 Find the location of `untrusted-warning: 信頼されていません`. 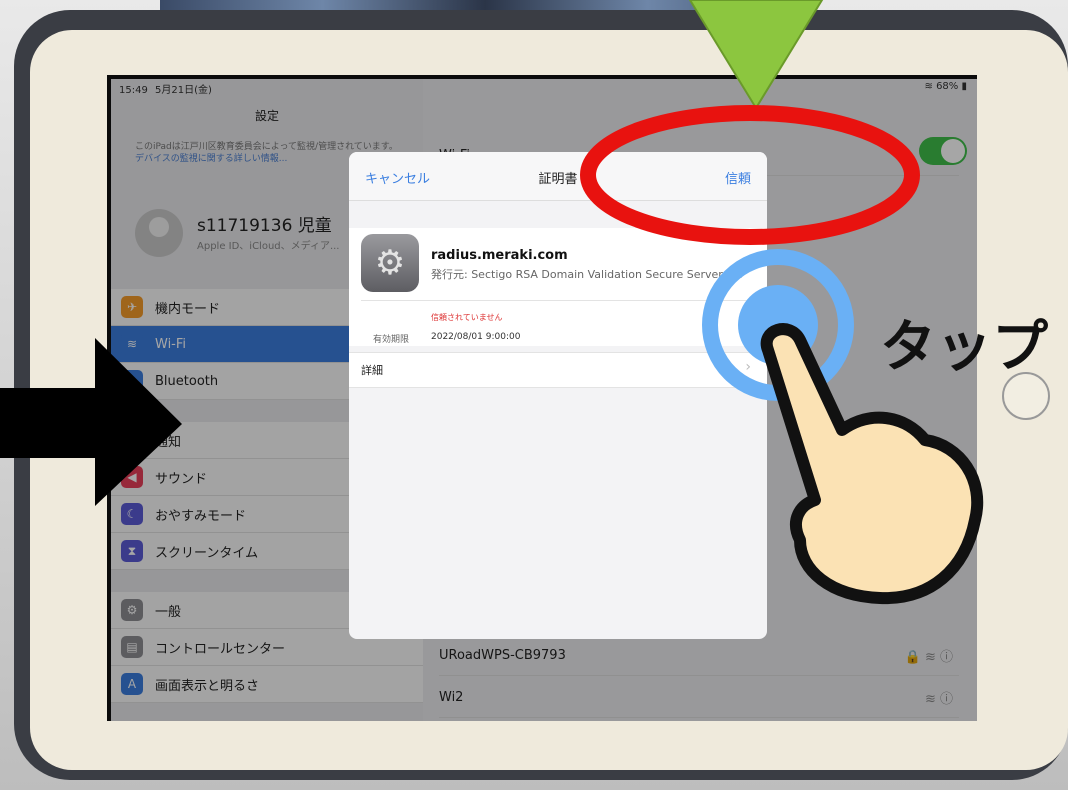

untrusted-warning: 信頼されていません is located at coordinates (467, 317).